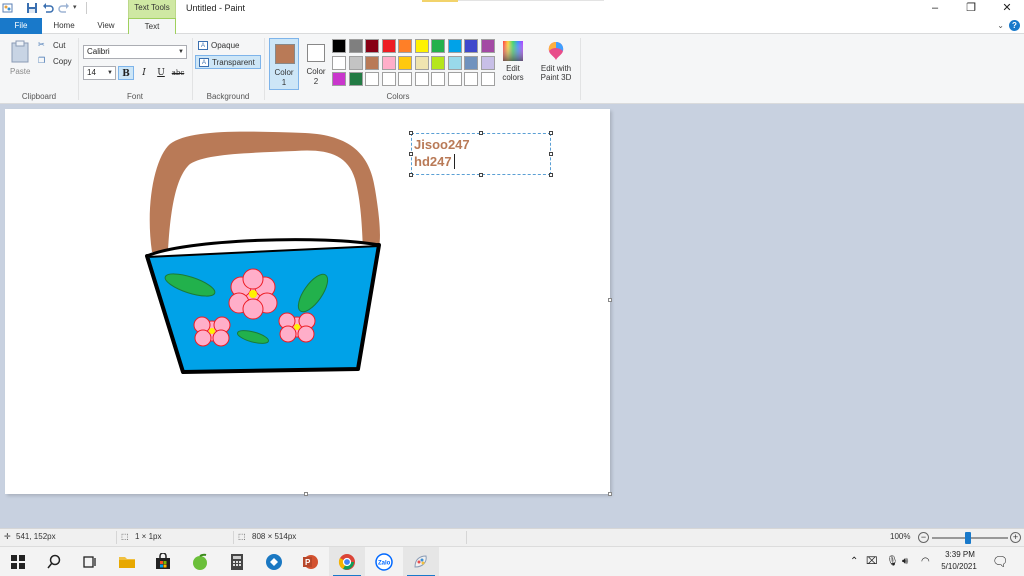 This screenshot has height=576, width=1024. I want to click on chevron-down-icon: ⌄, so click(1000, 25).